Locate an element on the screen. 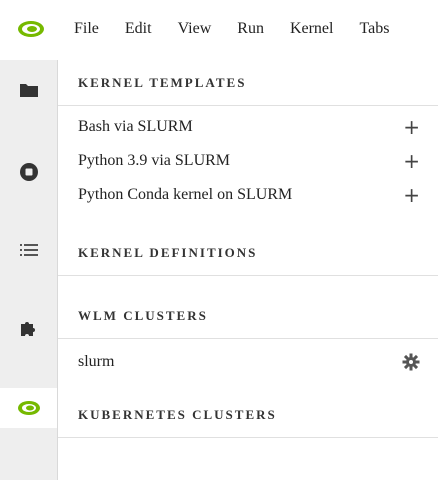 The image size is (438, 480). puzzle-icon is located at coordinates (27, 329).